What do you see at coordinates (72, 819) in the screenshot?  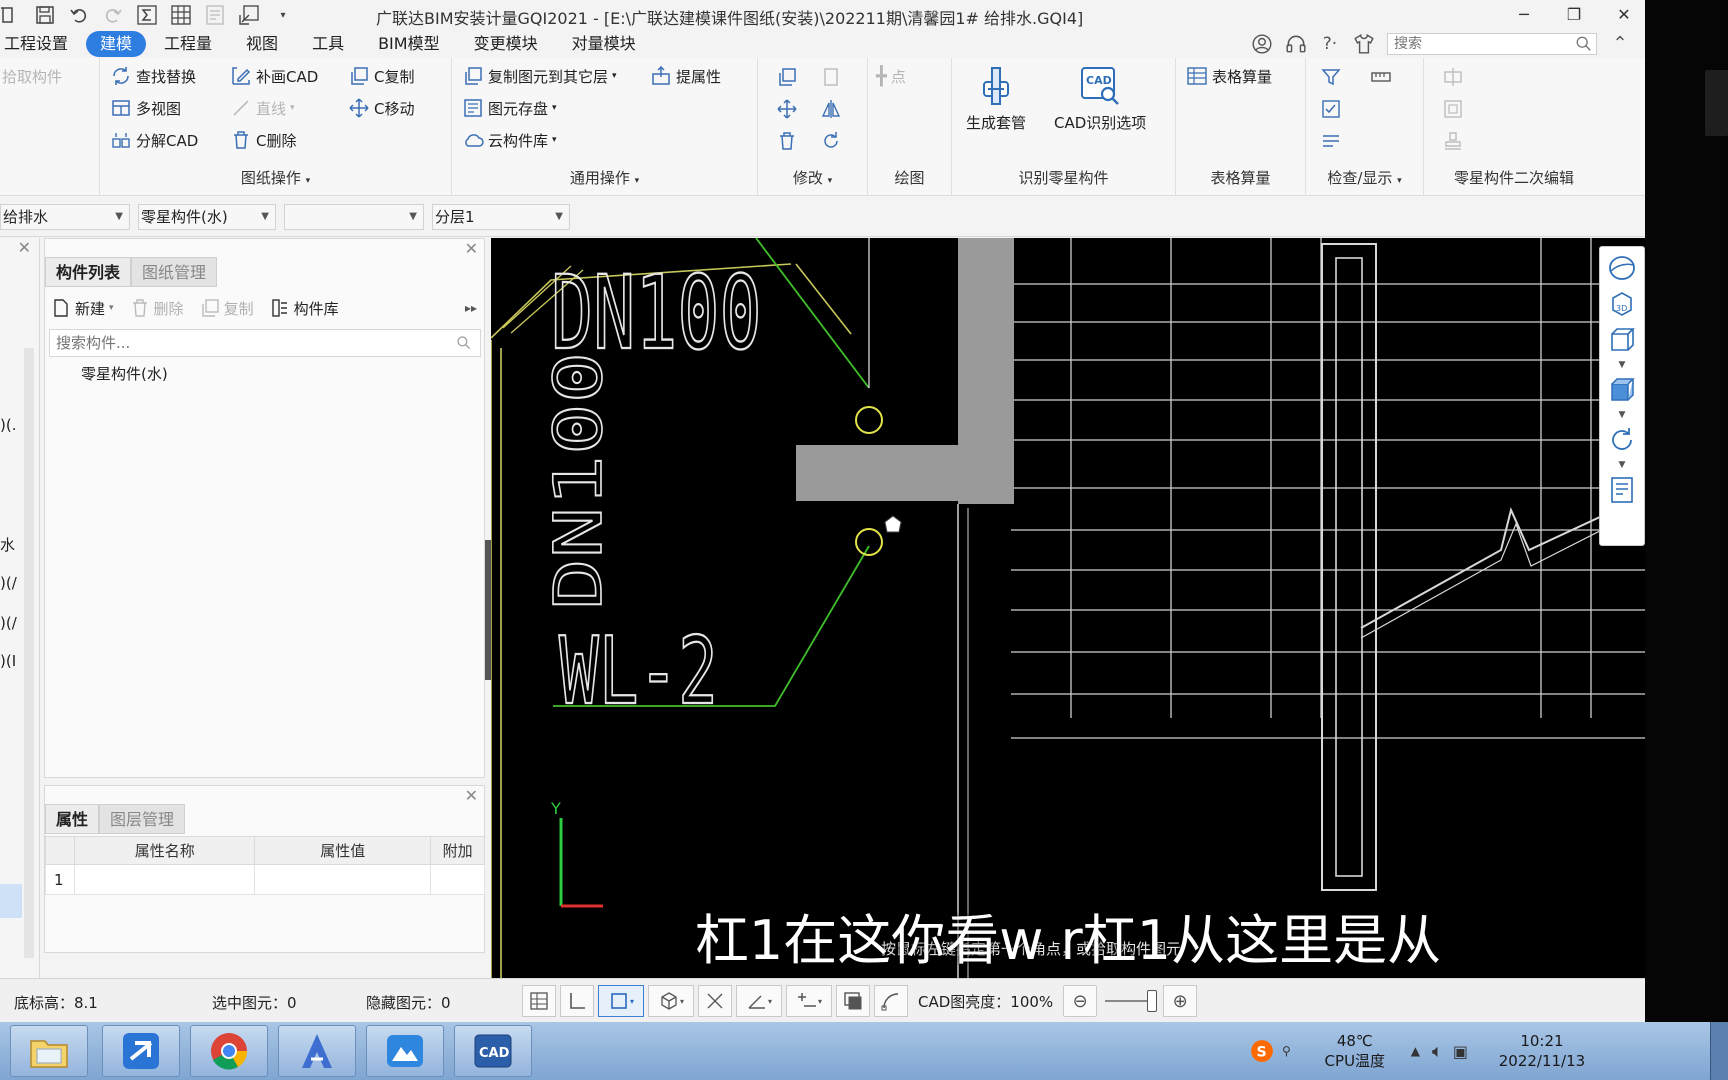 I see `tab-properties: 属性` at bounding box center [72, 819].